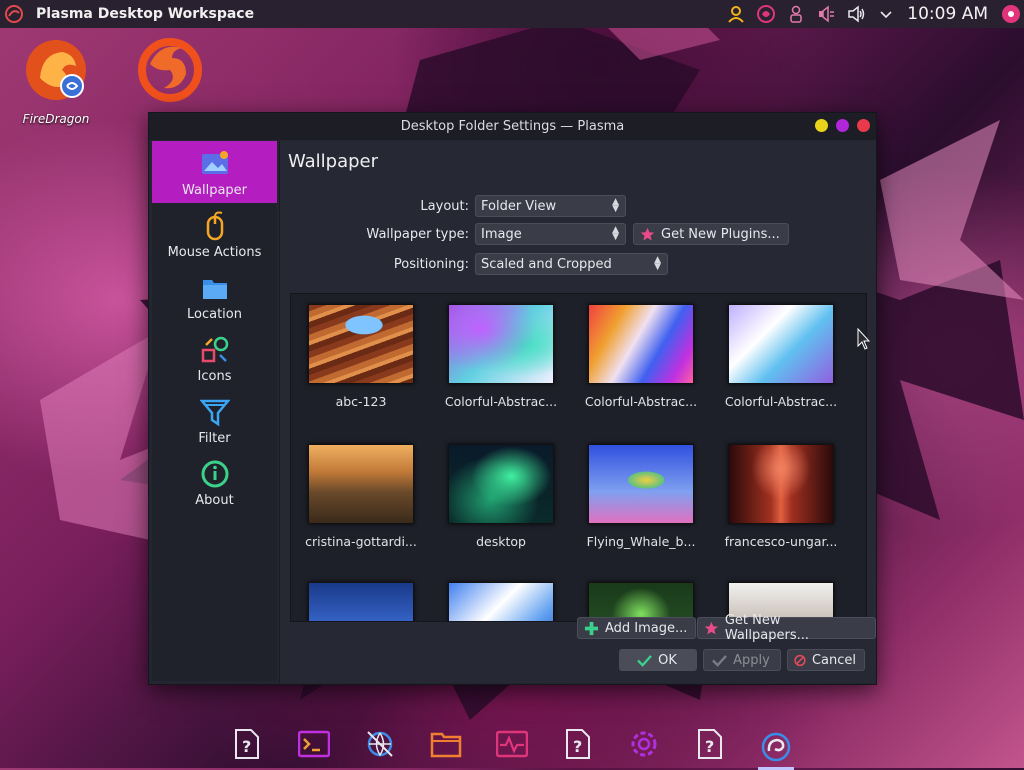 The width and height of the screenshot is (1024, 770). I want to click on sidebar-item-filter: Filter, so click(214, 420).